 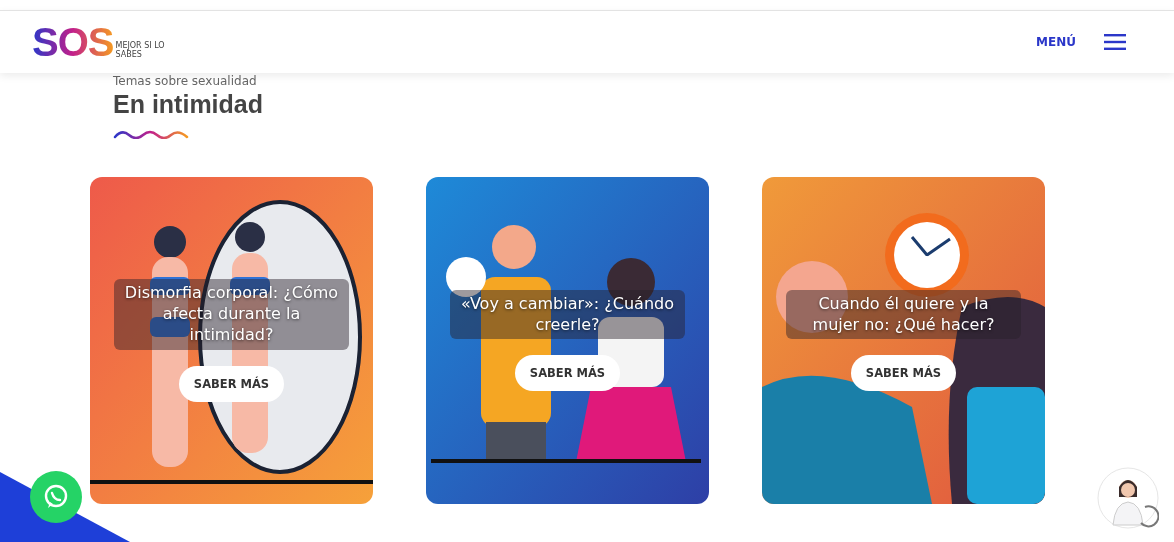 I want to click on card-title: «Voy a cambiar»: ¿Cuándo creerle?, so click(x=567, y=314).